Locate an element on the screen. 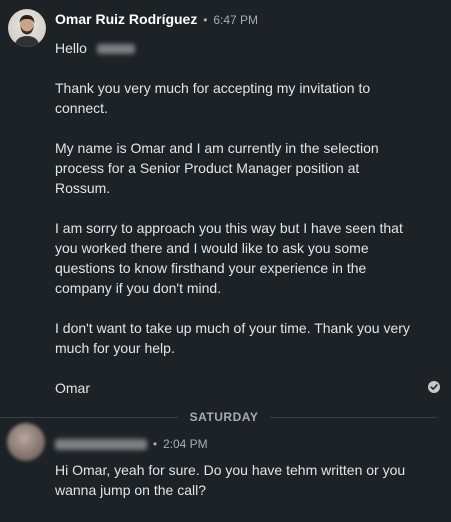 The width and height of the screenshot is (451, 522). greeting-line: Hello is located at coordinates (235, 48).